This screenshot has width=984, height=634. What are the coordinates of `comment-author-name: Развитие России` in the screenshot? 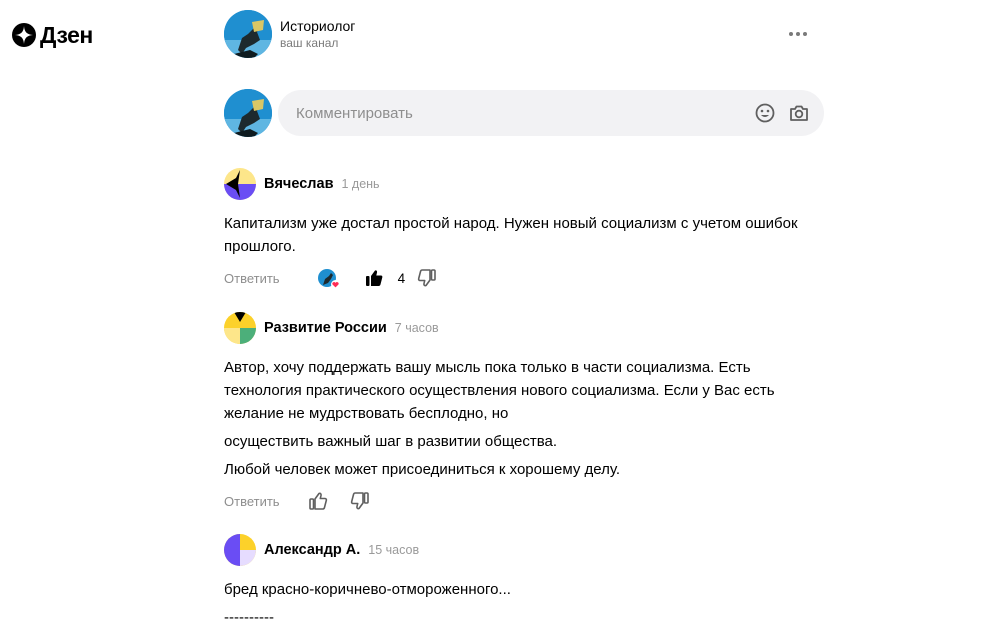 It's located at (325, 328).